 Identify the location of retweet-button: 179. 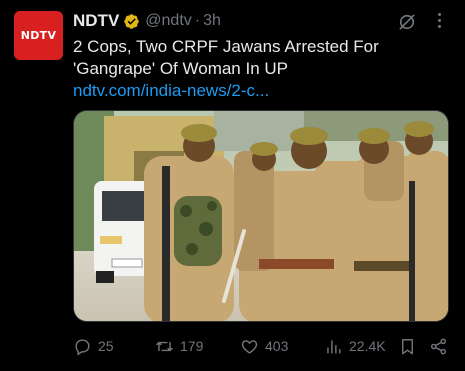
(179, 346).